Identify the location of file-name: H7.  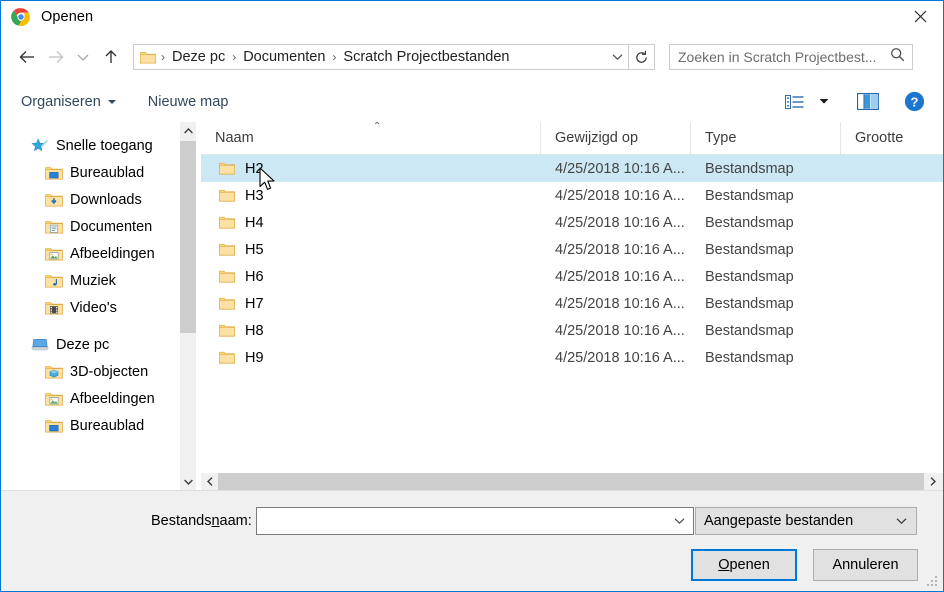
(254, 303).